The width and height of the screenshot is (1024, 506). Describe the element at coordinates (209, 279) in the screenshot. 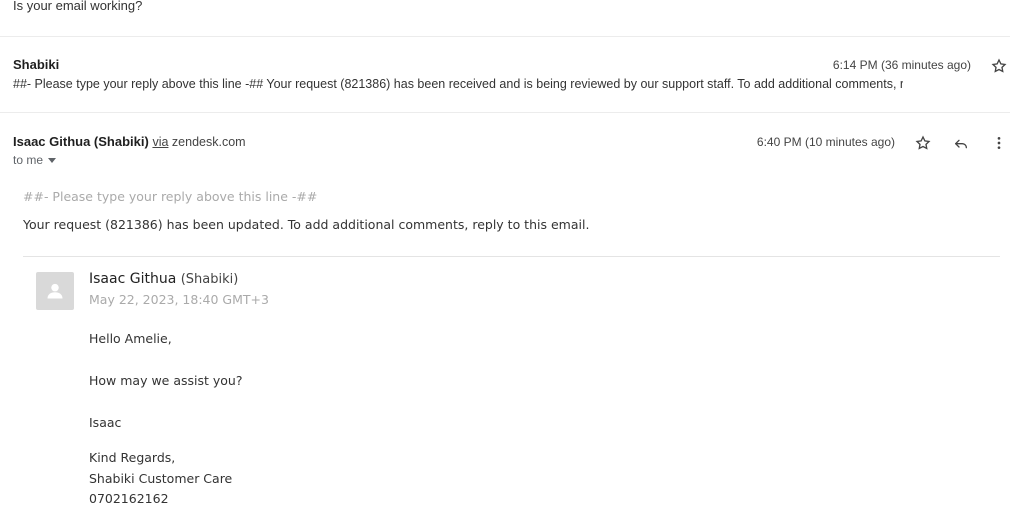

I see `agent-org: (Shabiki)` at that location.